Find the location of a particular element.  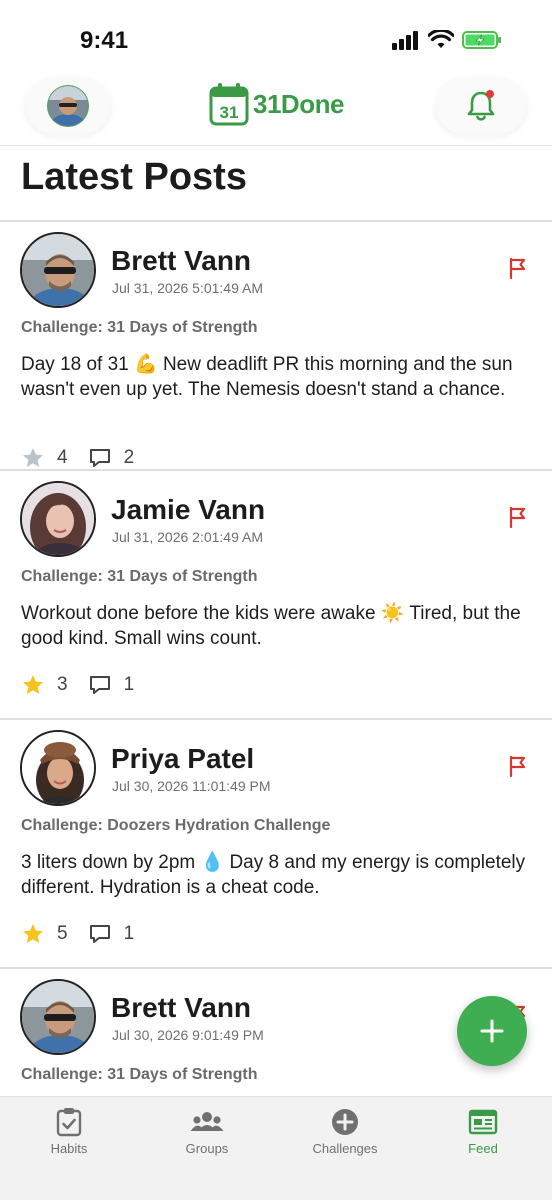

user-avatar is located at coordinates (68, 106).